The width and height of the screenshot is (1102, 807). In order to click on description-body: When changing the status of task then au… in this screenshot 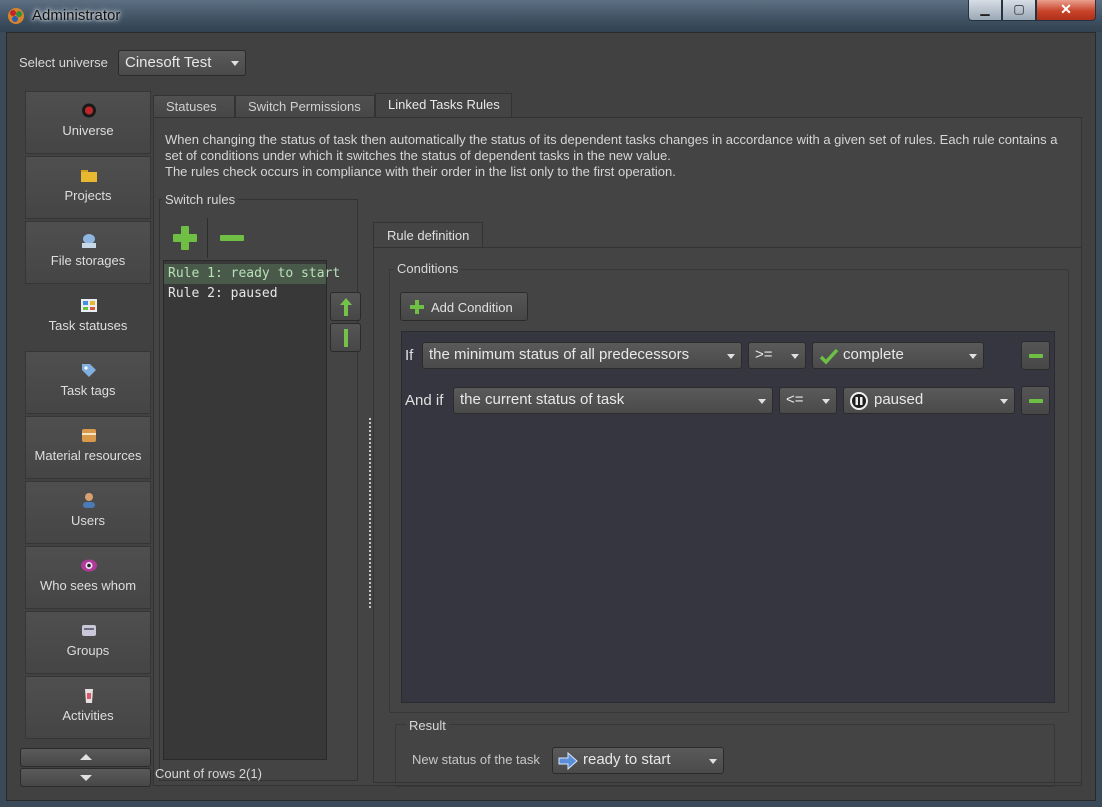, I will do `click(611, 155)`.